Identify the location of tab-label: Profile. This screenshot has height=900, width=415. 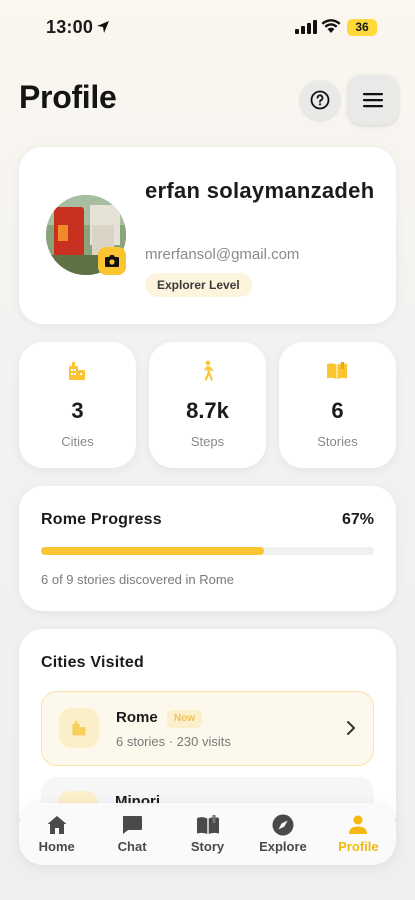
(358, 846).